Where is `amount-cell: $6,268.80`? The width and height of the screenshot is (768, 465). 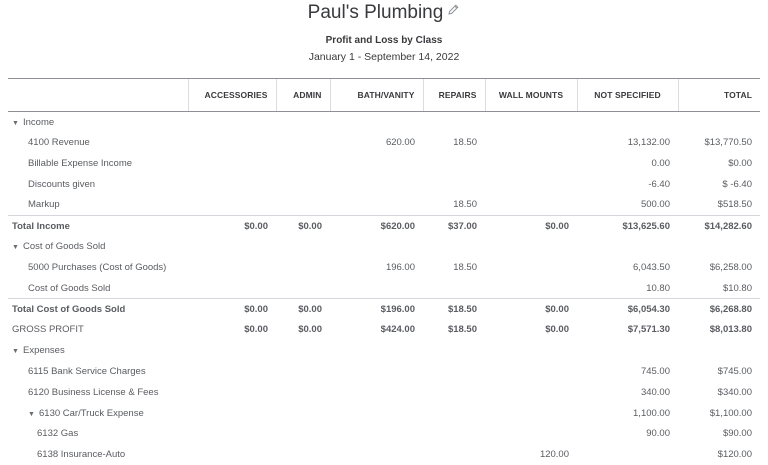
amount-cell: $6,268.80 is located at coordinates (719, 309).